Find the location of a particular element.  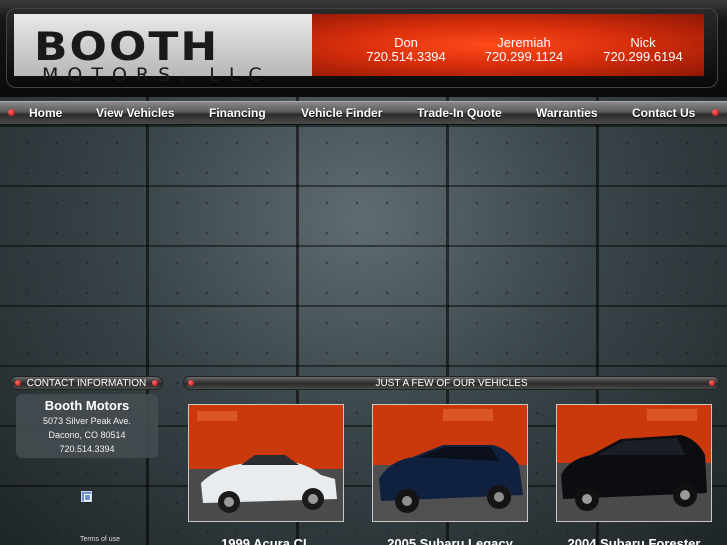

vehicles-title: JUST A FEW OF OUR VEHICLES is located at coordinates (451, 383).